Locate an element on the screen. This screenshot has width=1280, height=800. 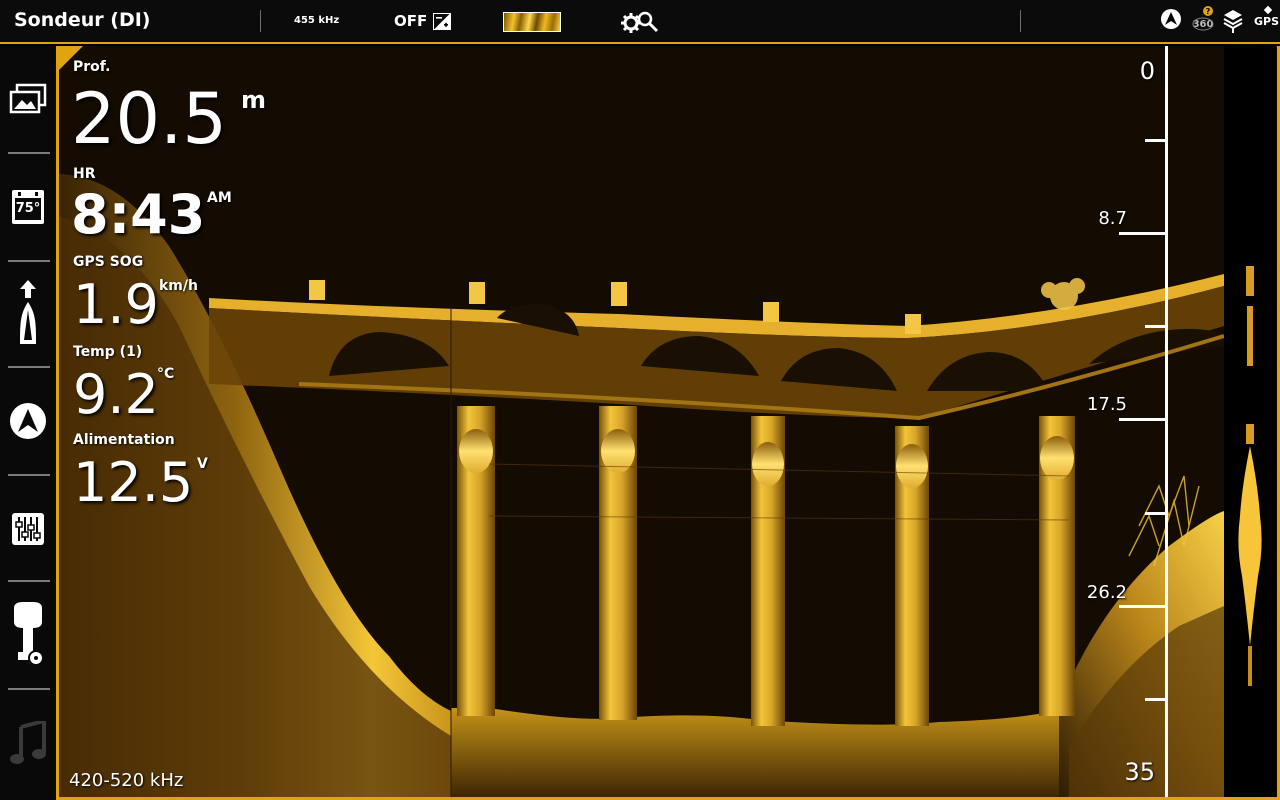
frequency-readout: 455 kHz is located at coordinates (316, 20).